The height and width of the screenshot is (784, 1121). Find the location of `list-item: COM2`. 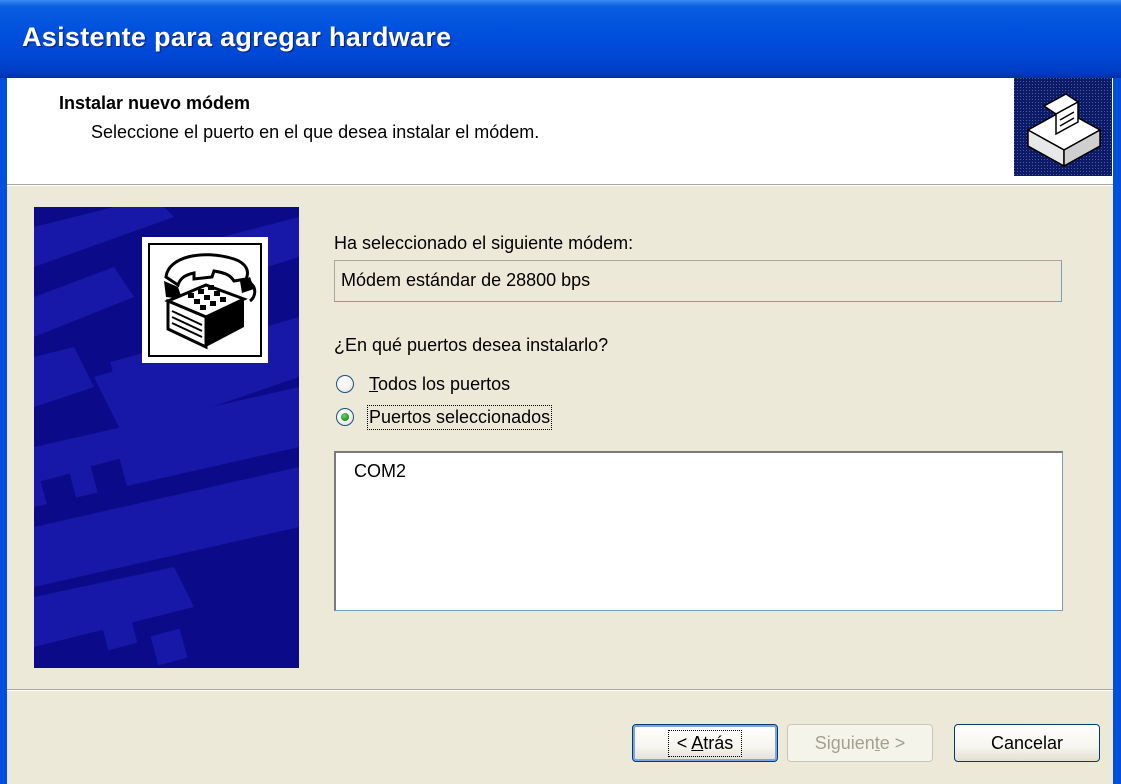

list-item: COM2 is located at coordinates (380, 471).